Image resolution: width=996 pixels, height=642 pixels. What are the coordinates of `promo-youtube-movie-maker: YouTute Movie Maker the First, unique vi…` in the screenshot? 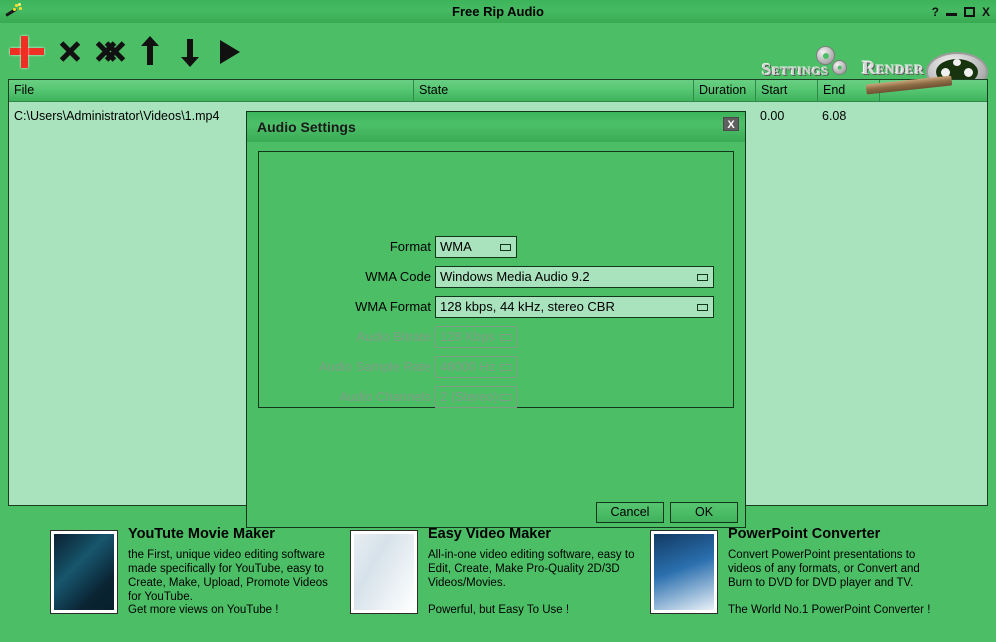 It's located at (200, 578).